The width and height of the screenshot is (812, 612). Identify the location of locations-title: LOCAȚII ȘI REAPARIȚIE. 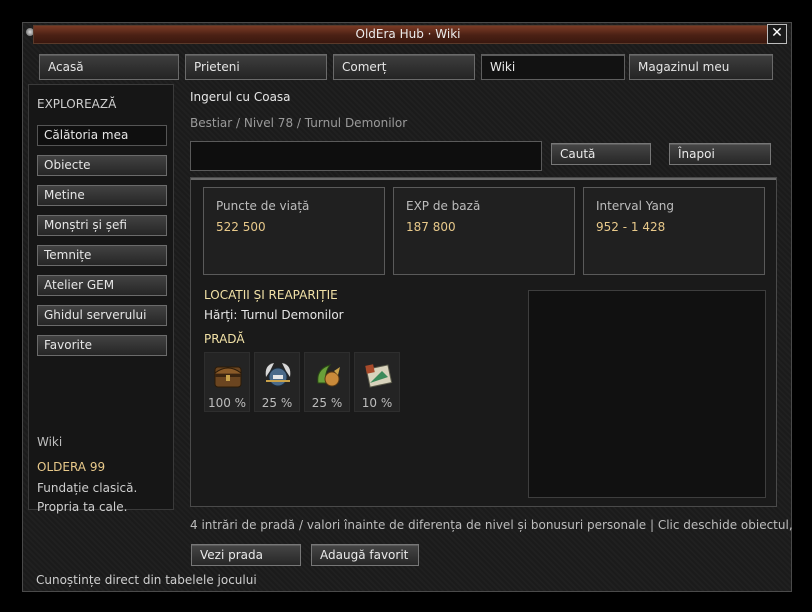
(271, 295).